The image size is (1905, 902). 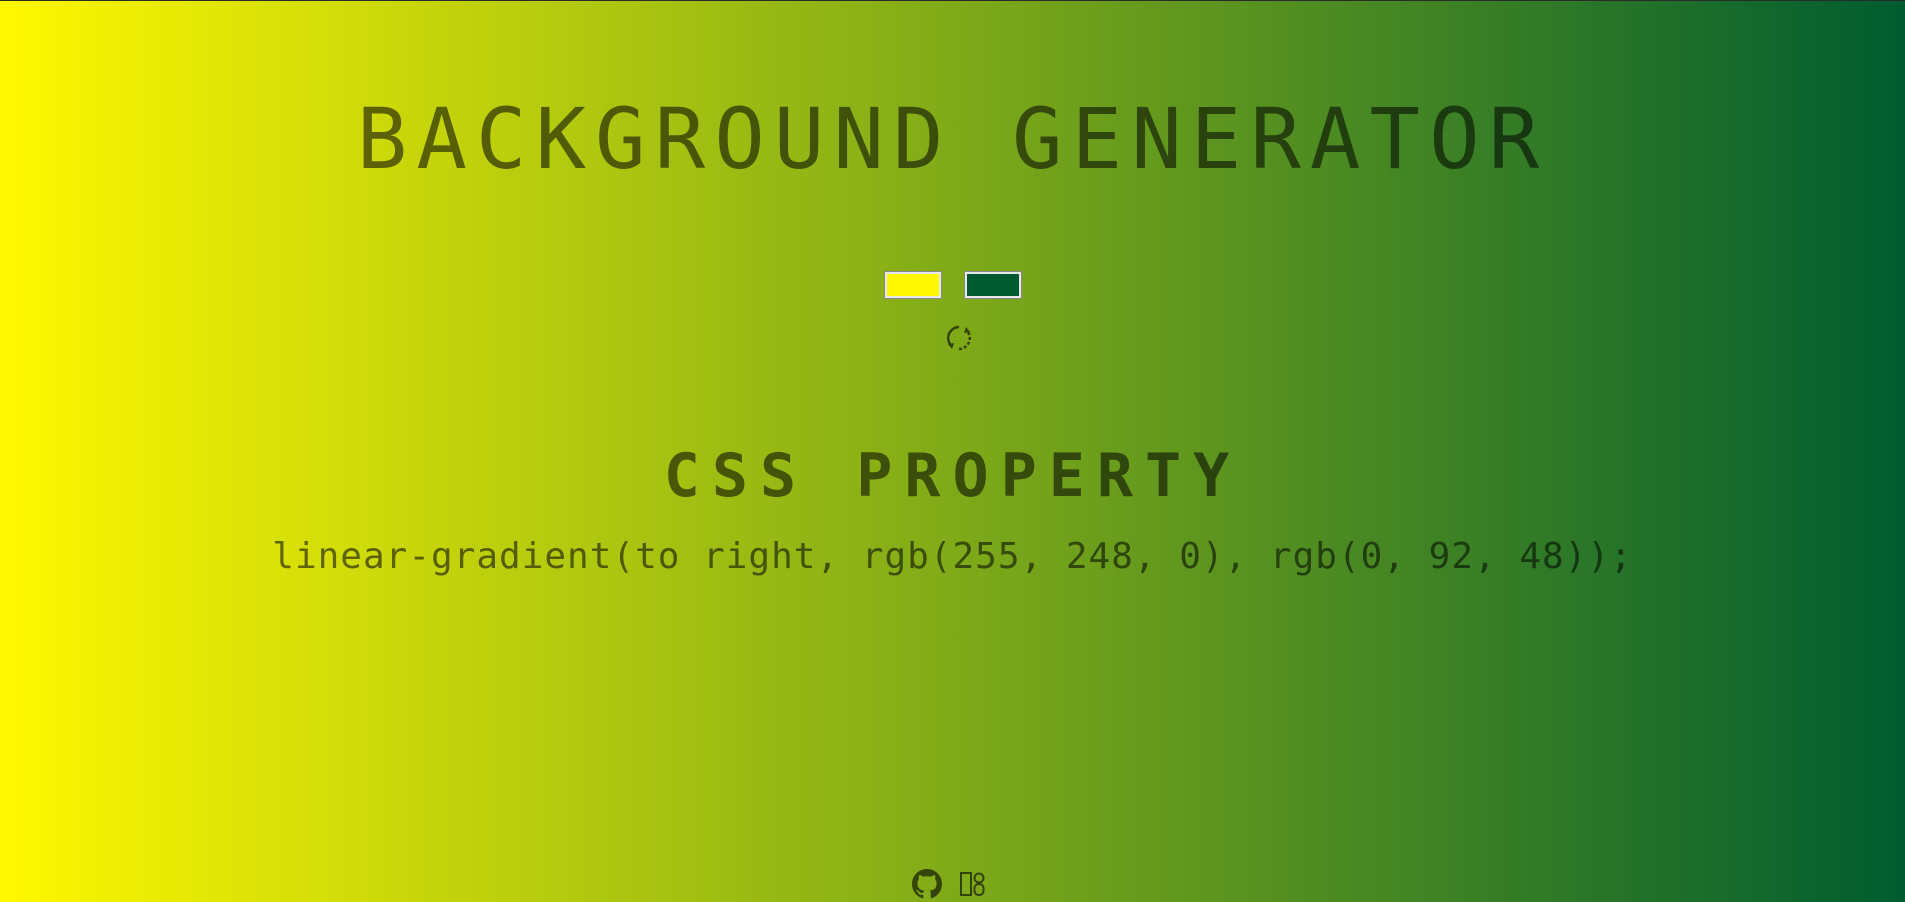 I want to click on github-icon, so click(x=927, y=884).